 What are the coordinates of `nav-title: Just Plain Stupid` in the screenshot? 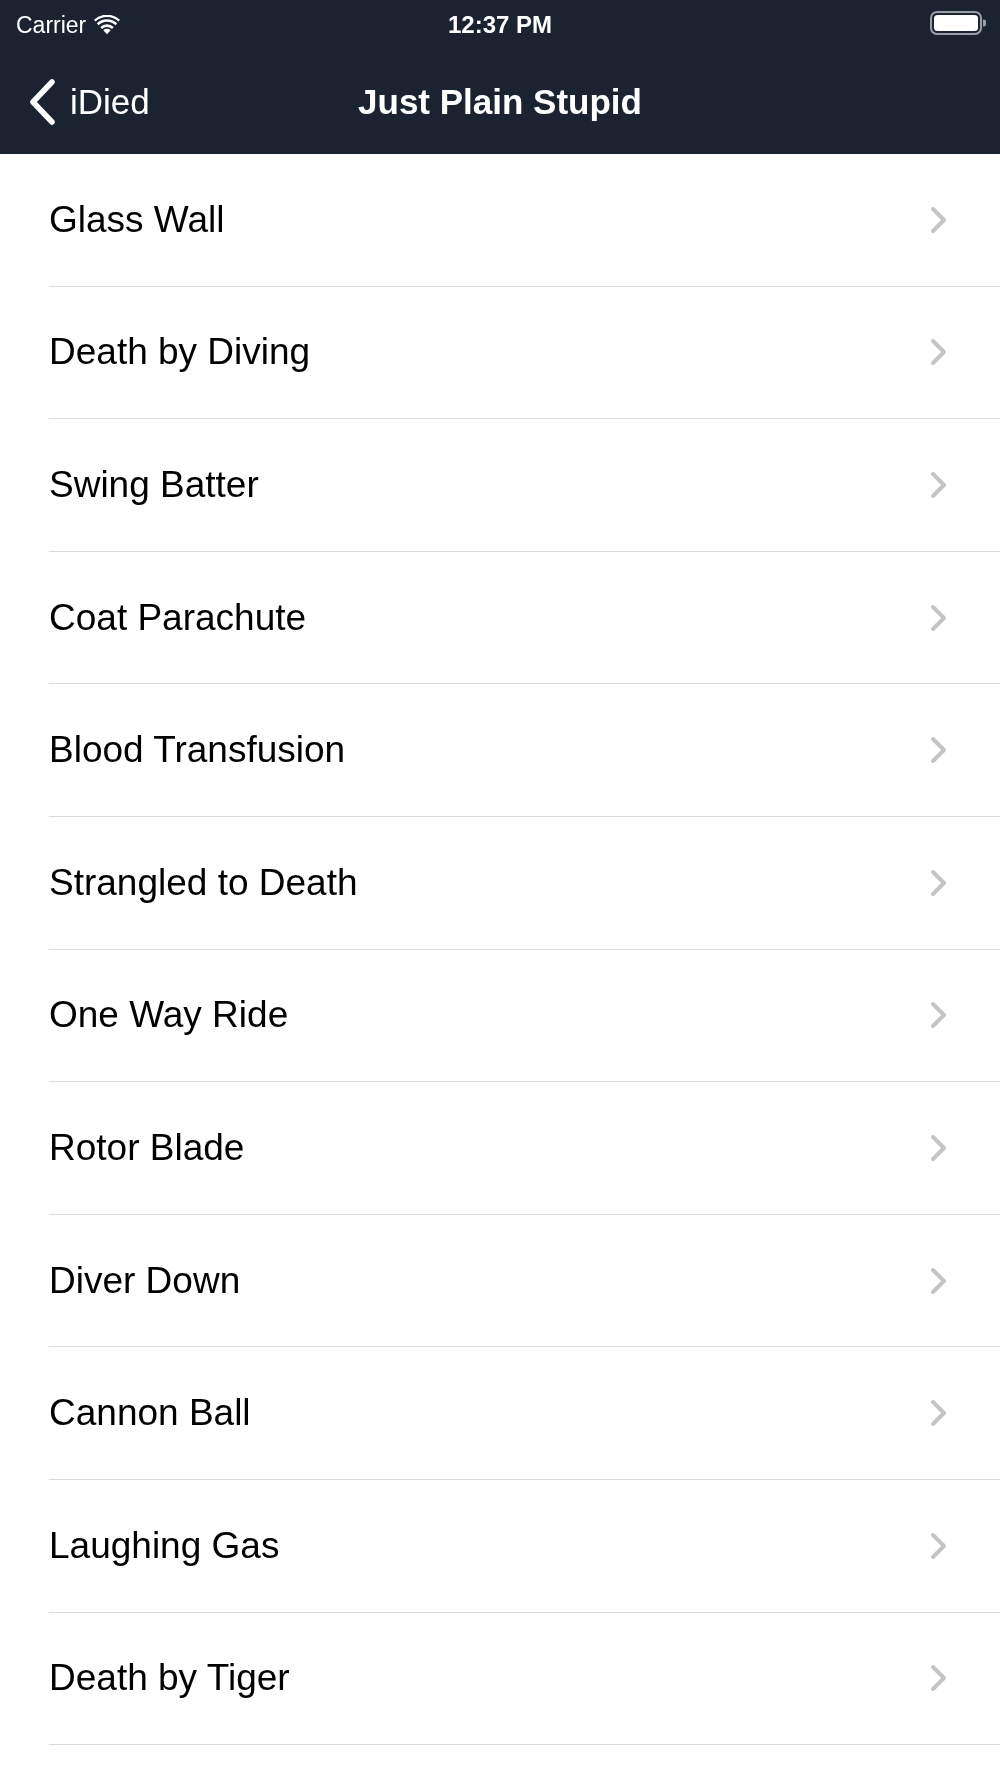 It's located at (500, 102).